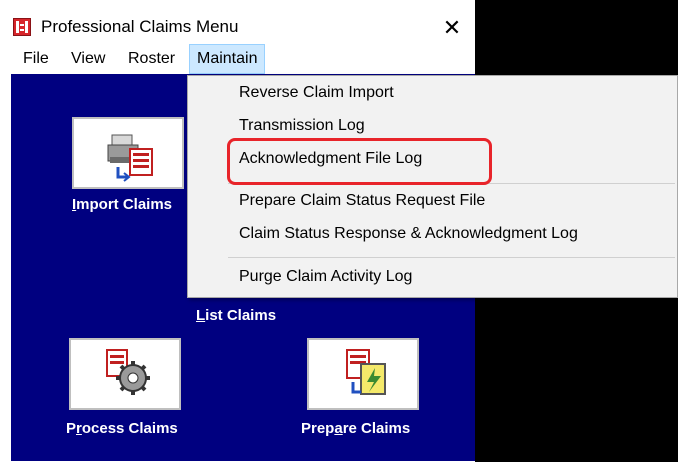  I want to click on menu-item-prepare-claim-status-request: Prepare Claim Status Request File, so click(362, 201).